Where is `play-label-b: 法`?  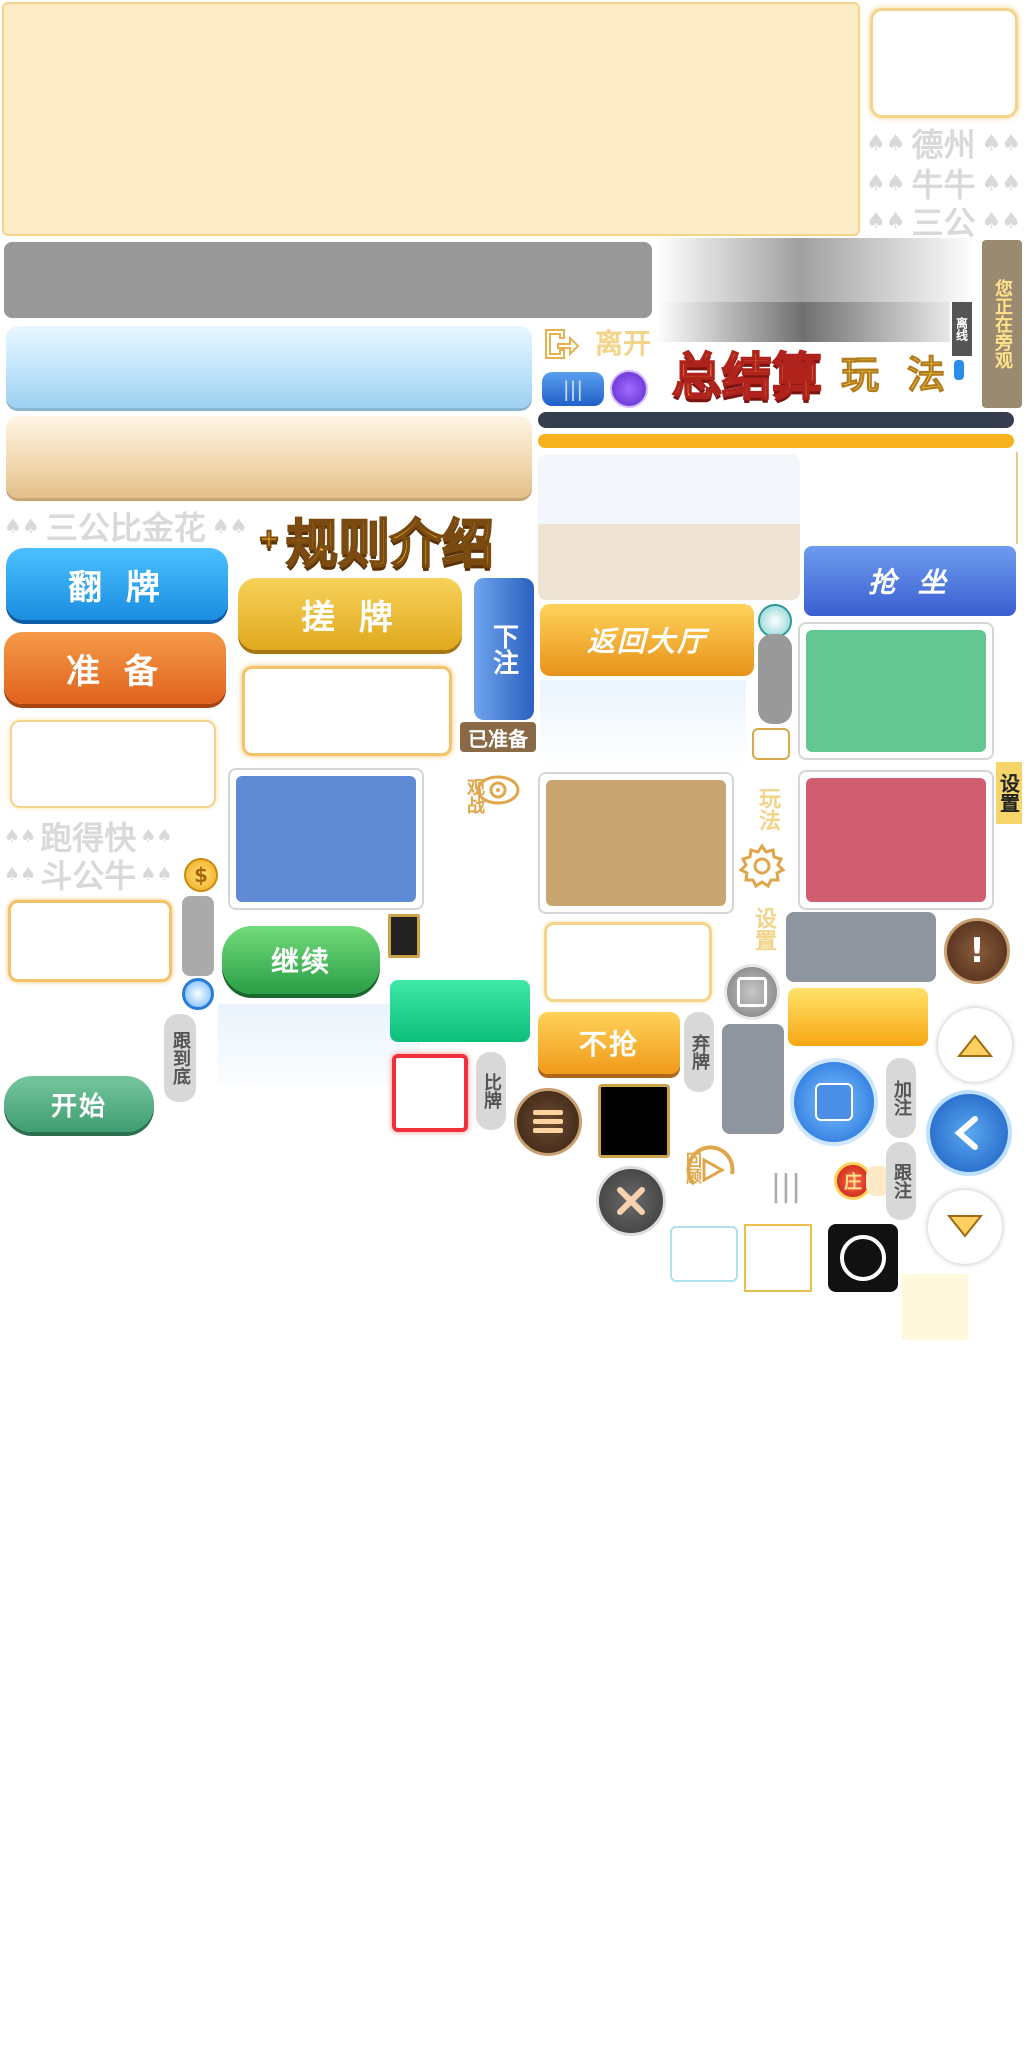 play-label-b: 法 is located at coordinates (925, 374).